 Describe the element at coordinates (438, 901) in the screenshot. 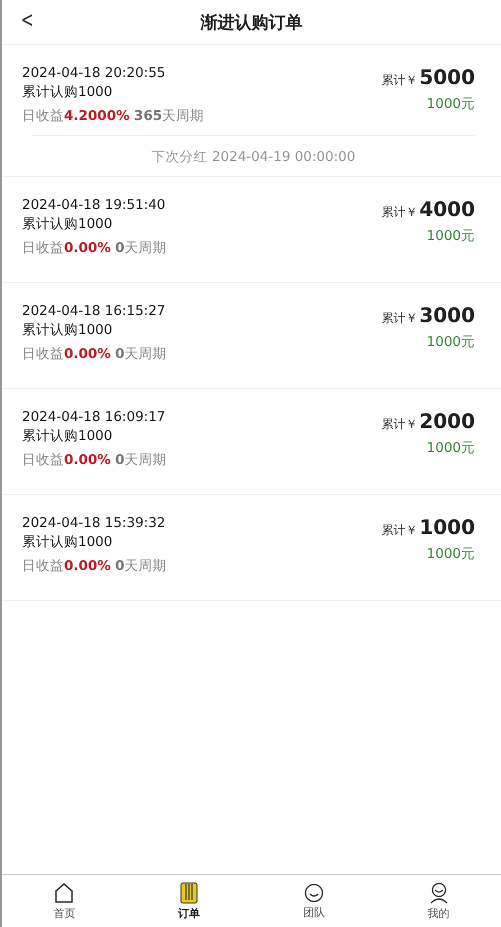

I see `tab-bar-item: 我的` at that location.